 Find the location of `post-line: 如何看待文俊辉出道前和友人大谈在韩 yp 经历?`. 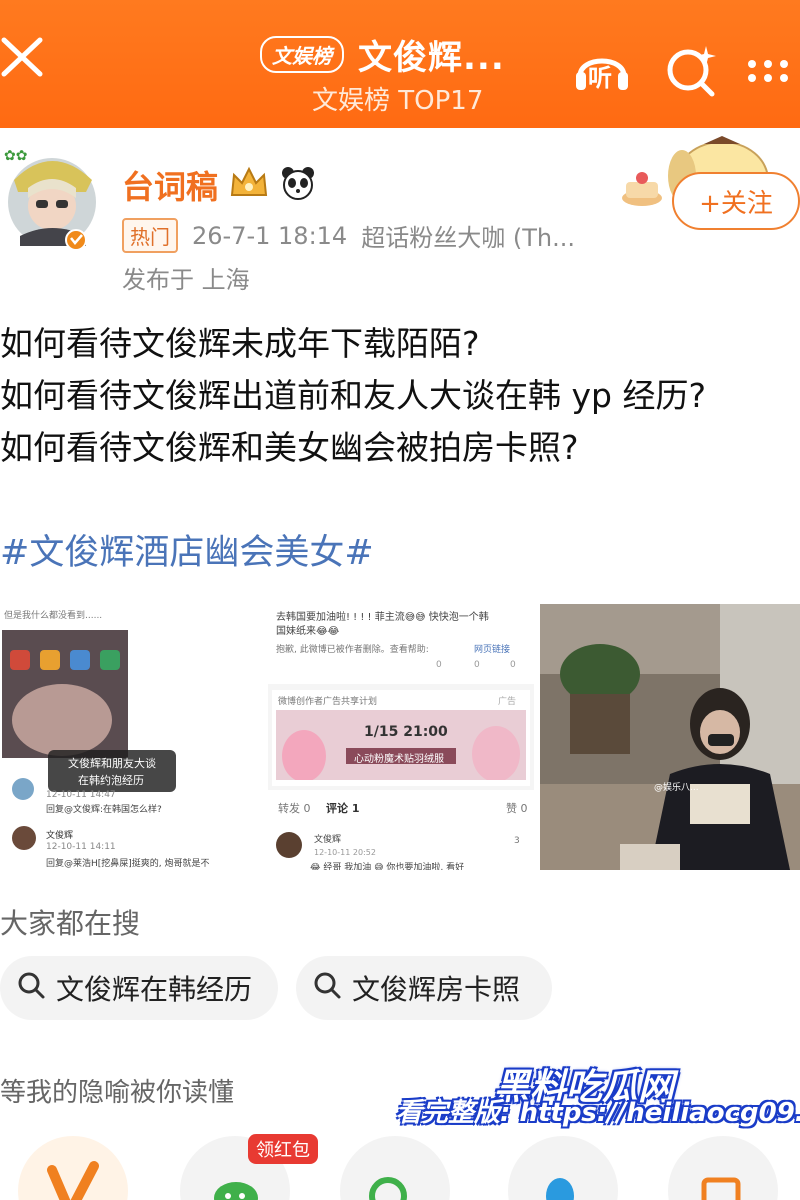

post-line: 如何看待文俊辉出道前和友人大谈在韩 yp 经历? is located at coordinates (353, 395).